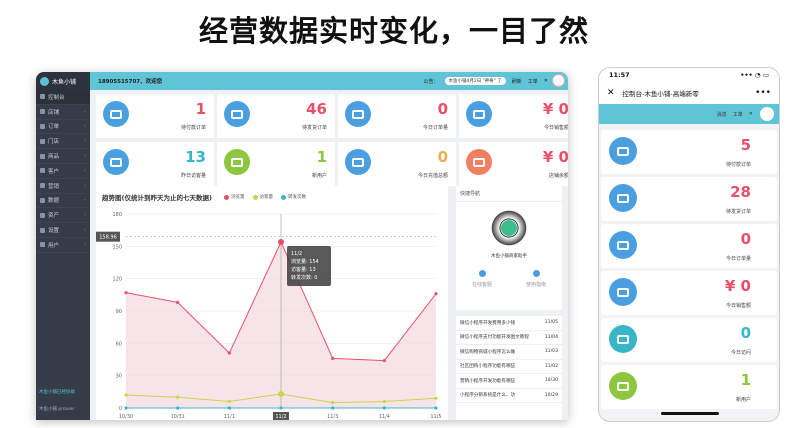 Image resolution: width=788 pixels, height=428 pixels. I want to click on qr-logo-icon, so click(509, 228).